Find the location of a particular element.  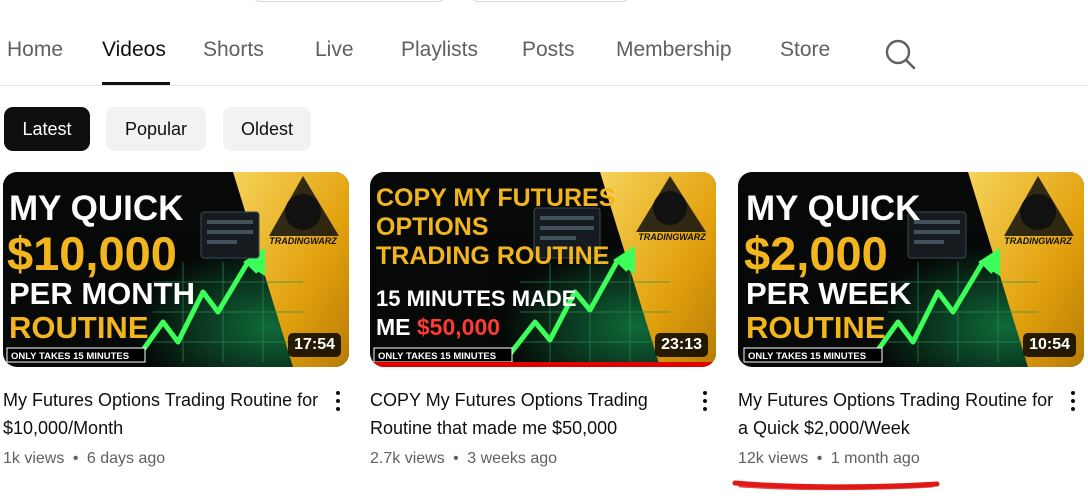

view-count: 2.7k views is located at coordinates (407, 458).